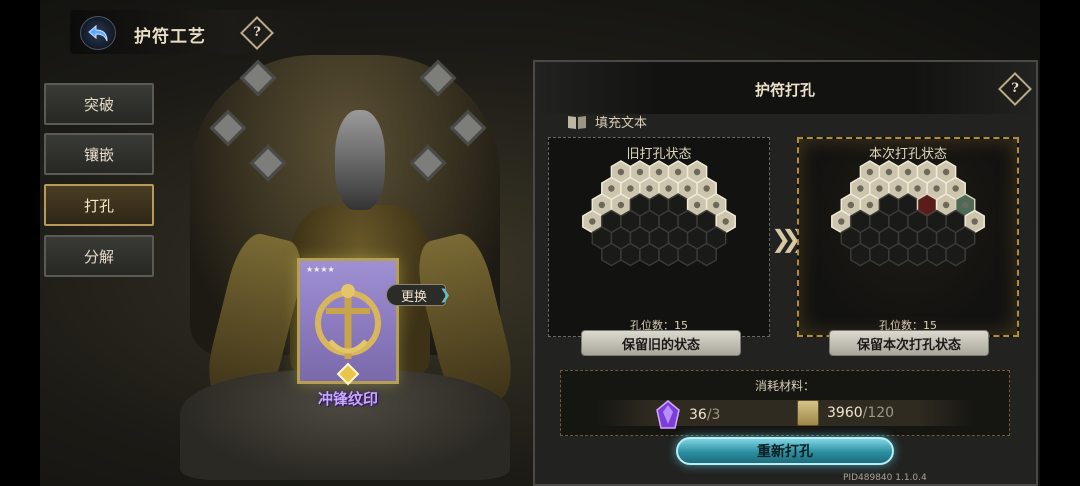 Image resolution: width=1080 pixels, height=486 pixels. I want to click on panel-title: 护符打孔, so click(784, 90).